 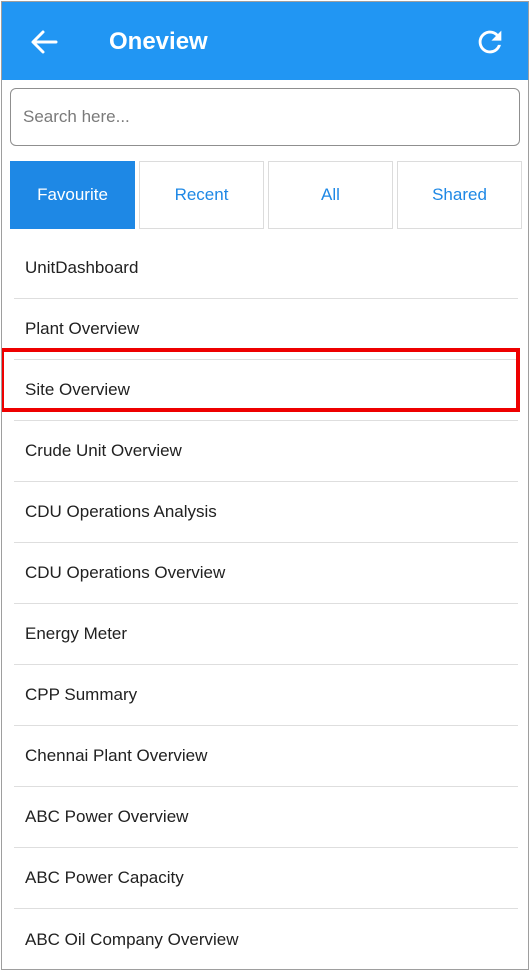 What do you see at coordinates (266, 195) in the screenshot?
I see `tab-bar: Favourite Recent All Shared` at bounding box center [266, 195].